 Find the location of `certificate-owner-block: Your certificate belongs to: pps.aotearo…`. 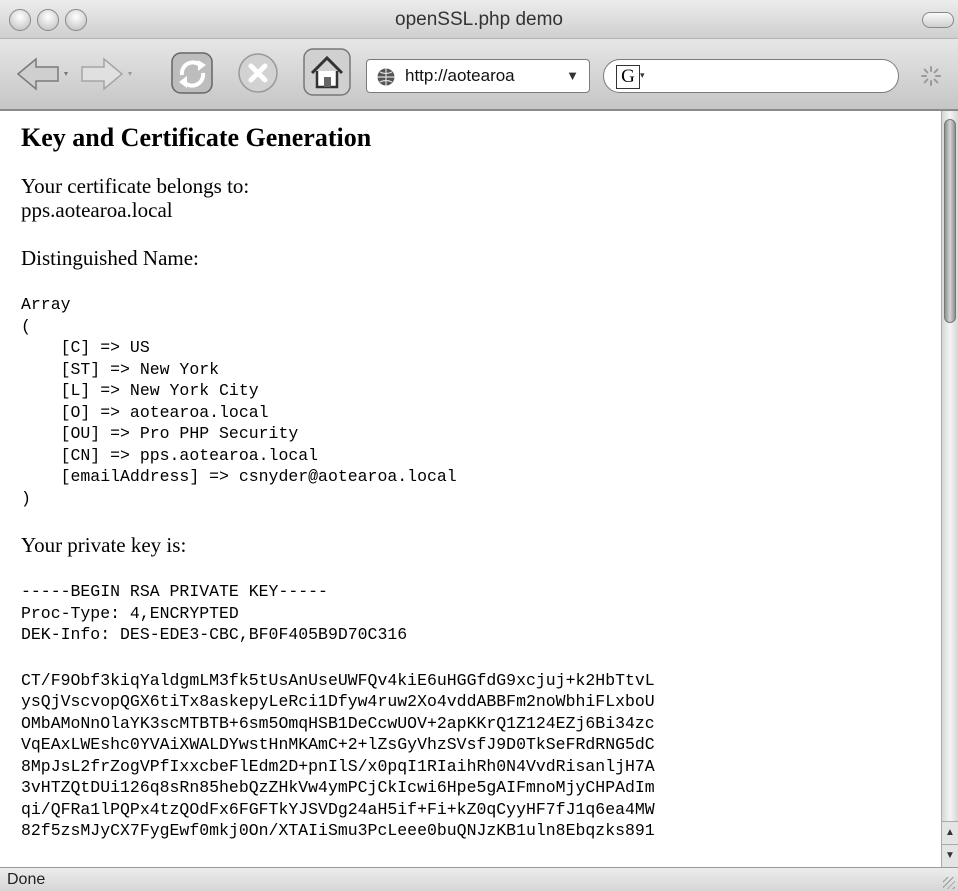

certificate-owner-block: Your certificate belongs to: pps.aotearo… is located at coordinates (481, 198).